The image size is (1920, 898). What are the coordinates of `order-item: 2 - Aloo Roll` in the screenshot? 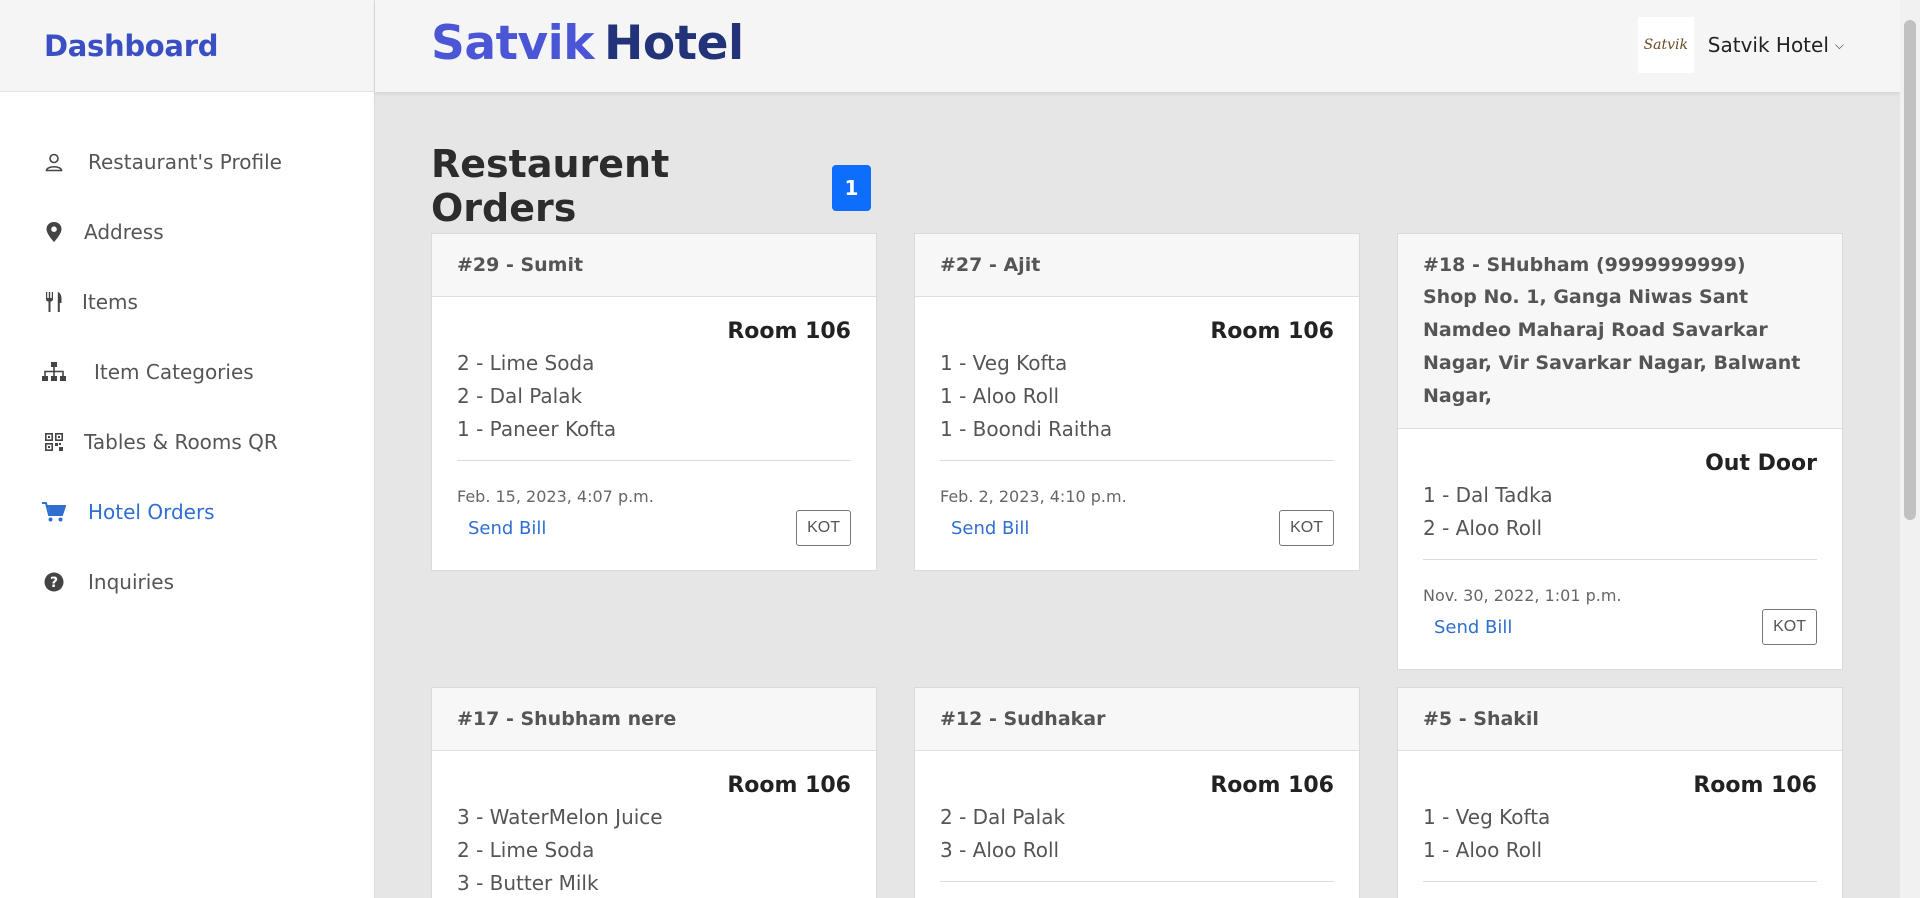 It's located at (1483, 528).